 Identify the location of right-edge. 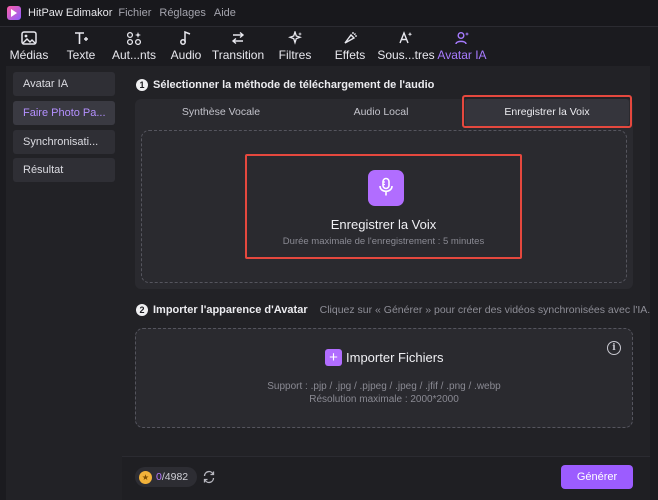
(654, 283).